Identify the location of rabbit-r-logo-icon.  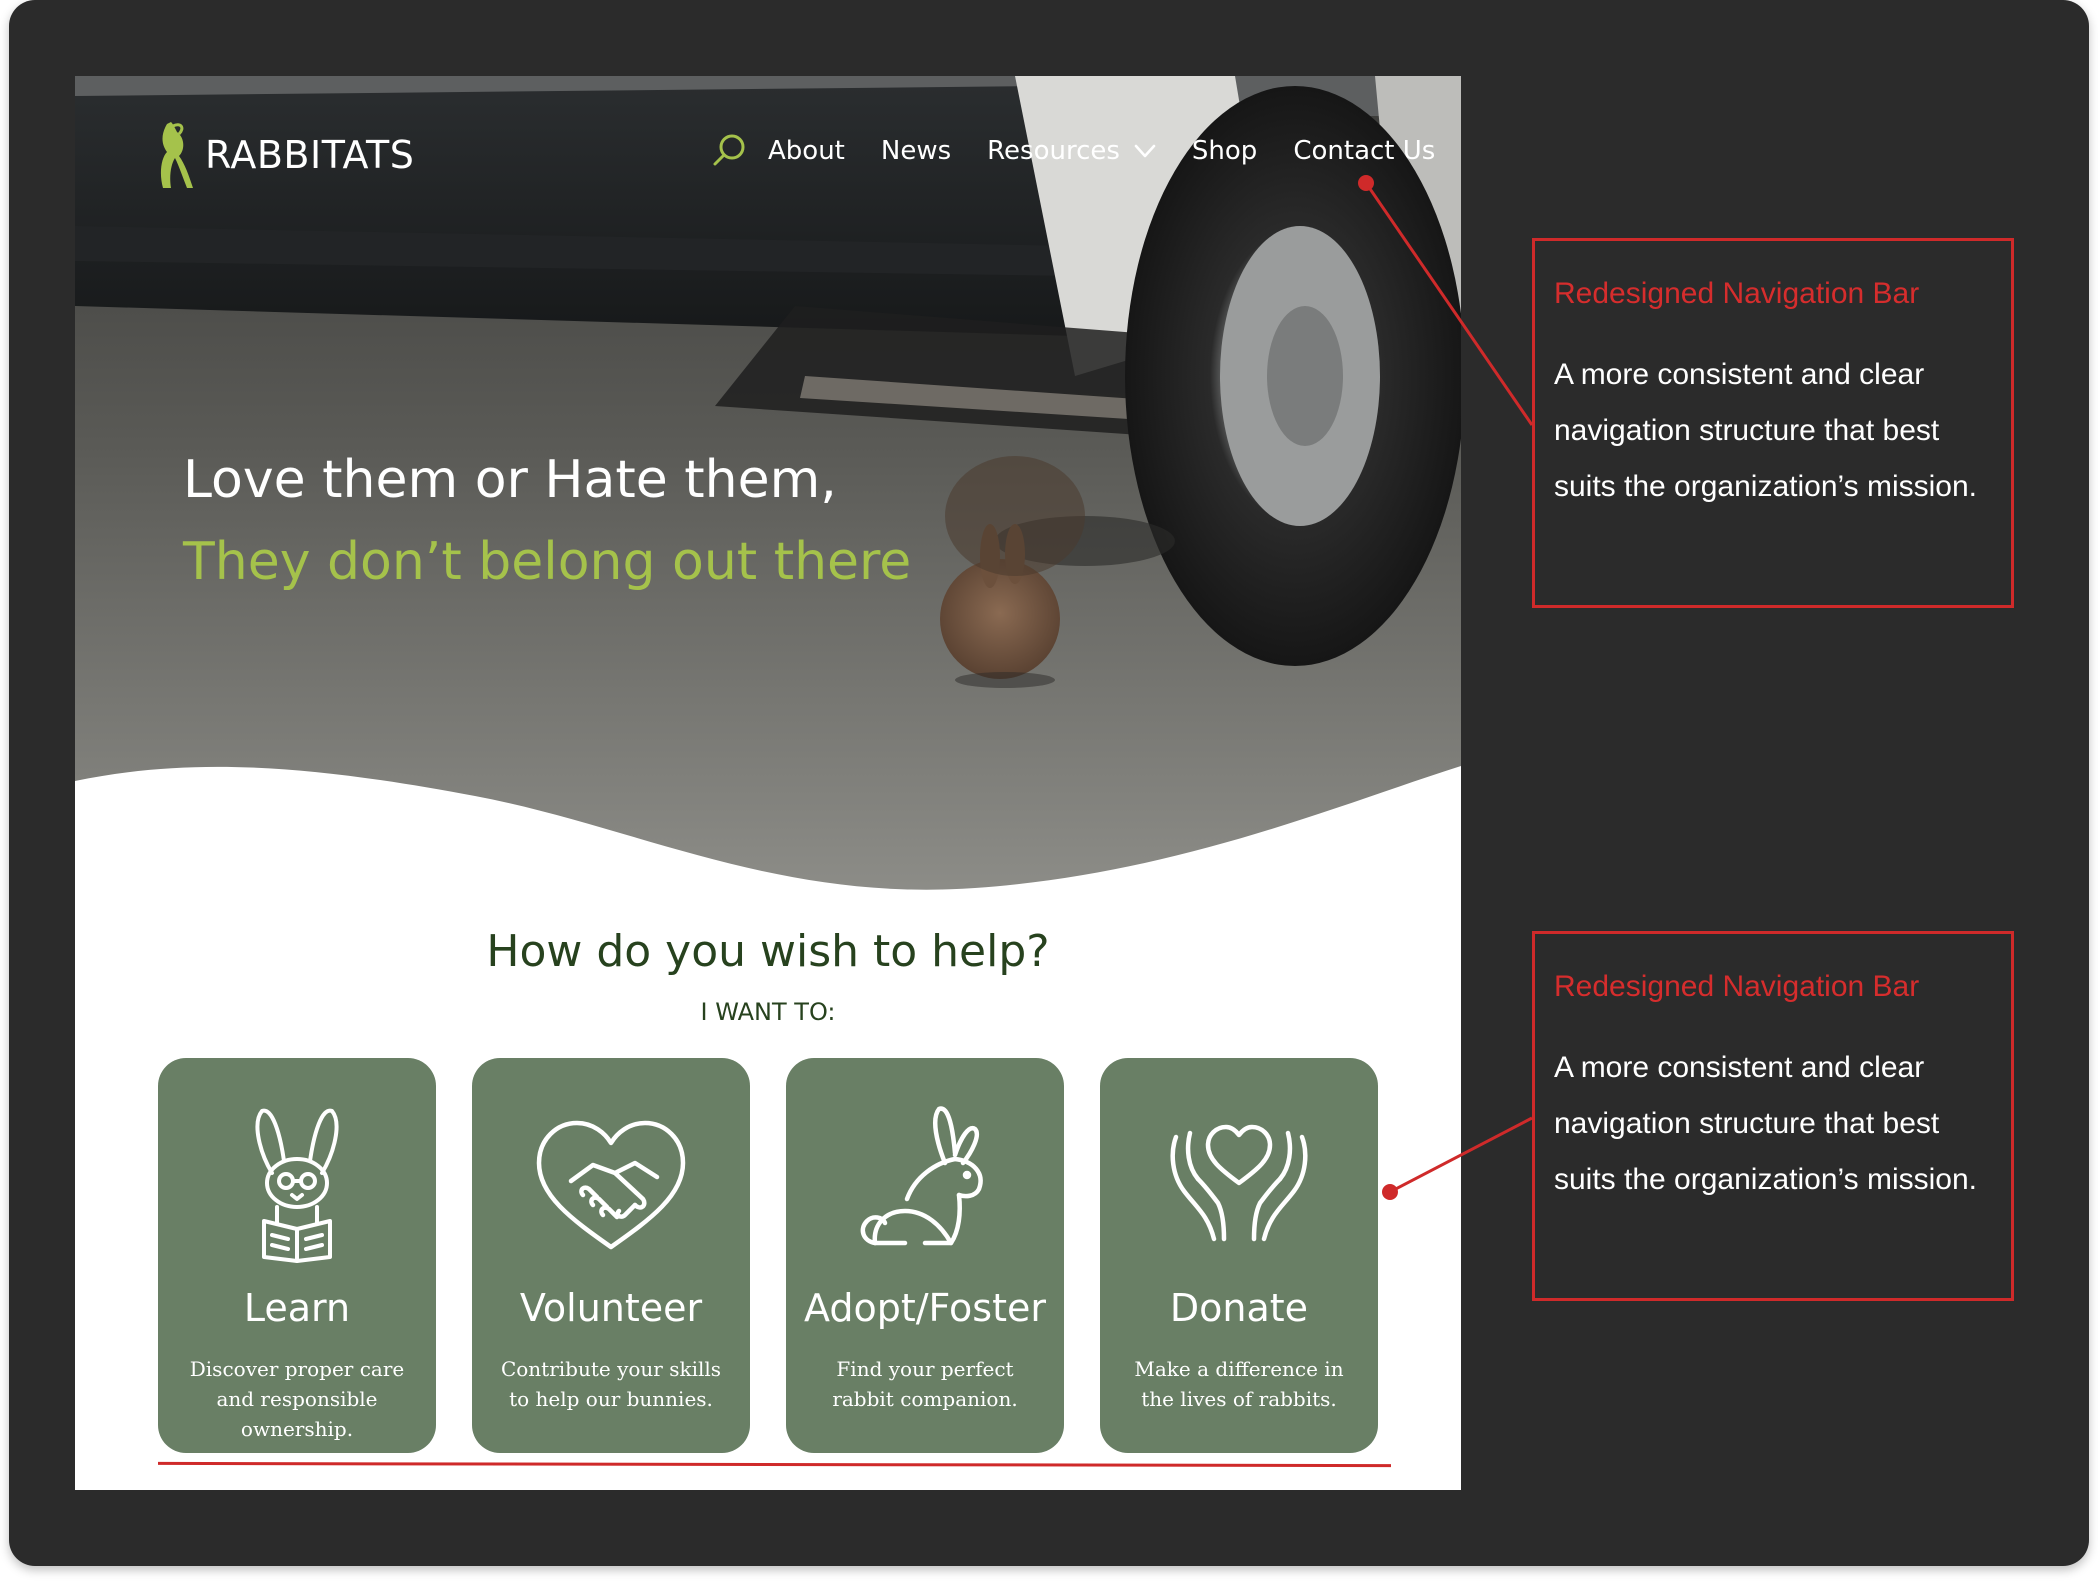
(176, 155).